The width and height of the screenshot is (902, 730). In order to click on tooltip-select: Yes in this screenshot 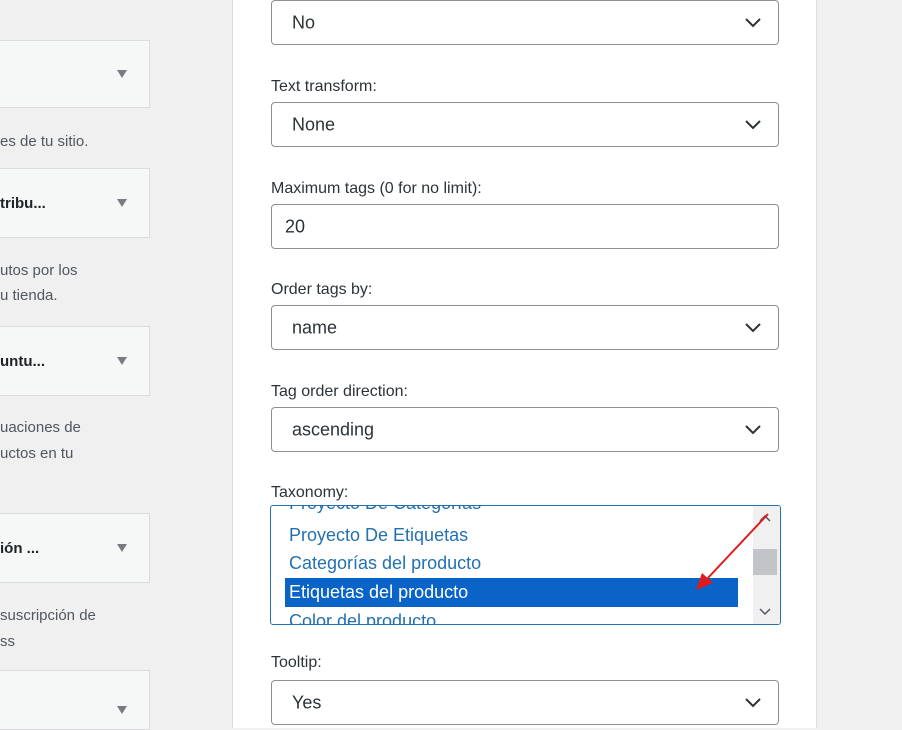, I will do `click(525, 702)`.